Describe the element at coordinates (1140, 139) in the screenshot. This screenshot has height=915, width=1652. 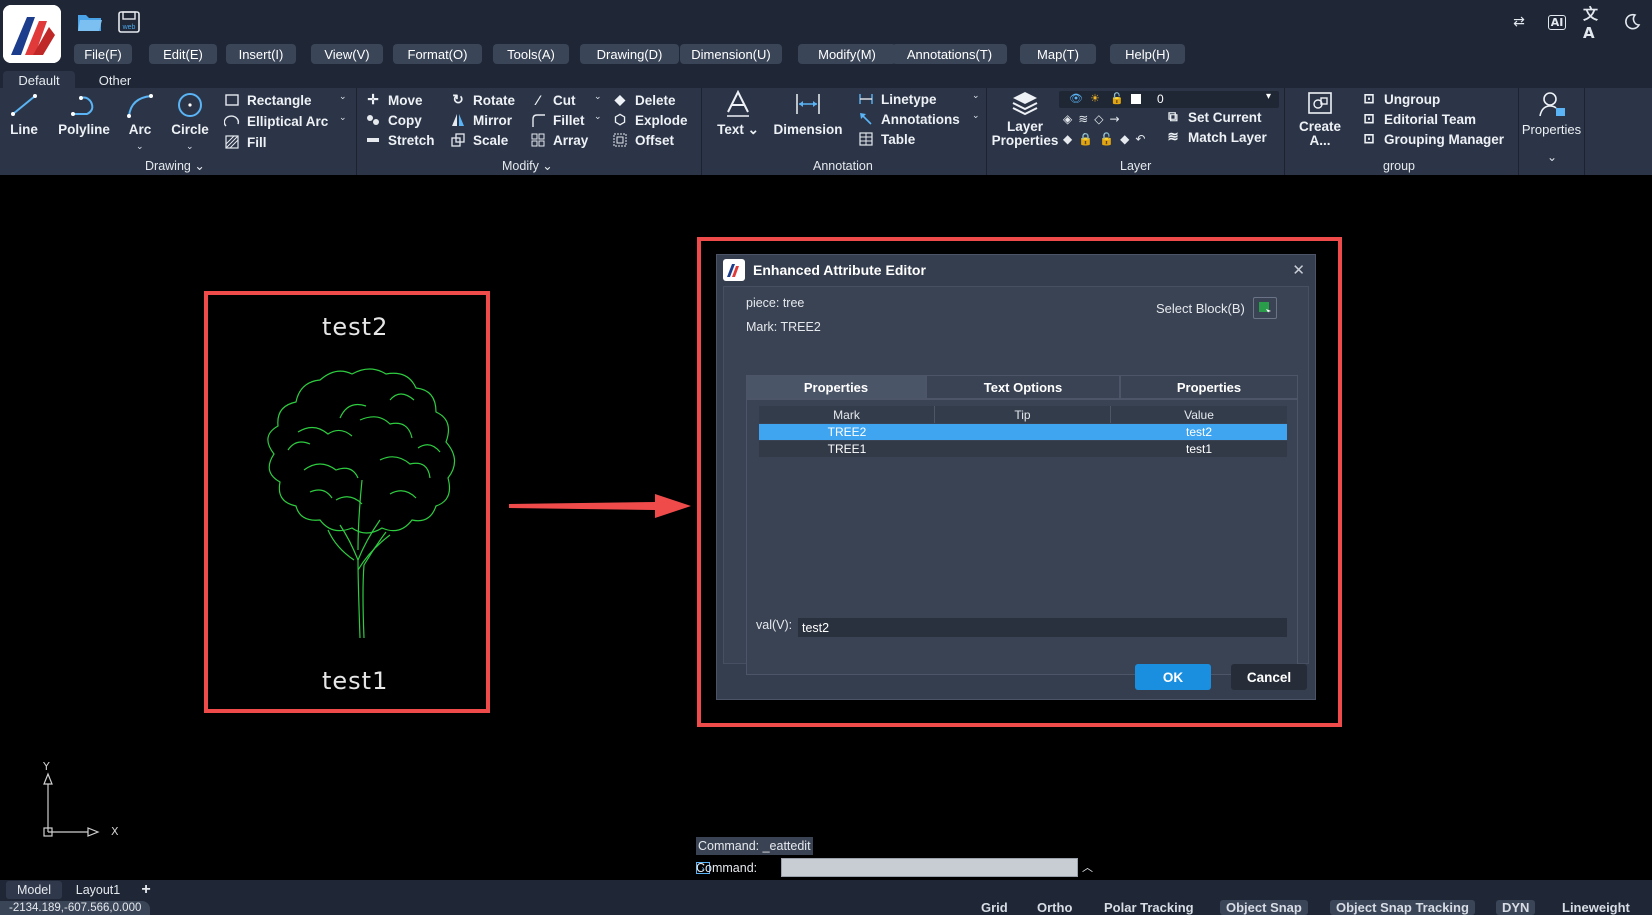
I see `undo-layer-icon: ↶` at that location.